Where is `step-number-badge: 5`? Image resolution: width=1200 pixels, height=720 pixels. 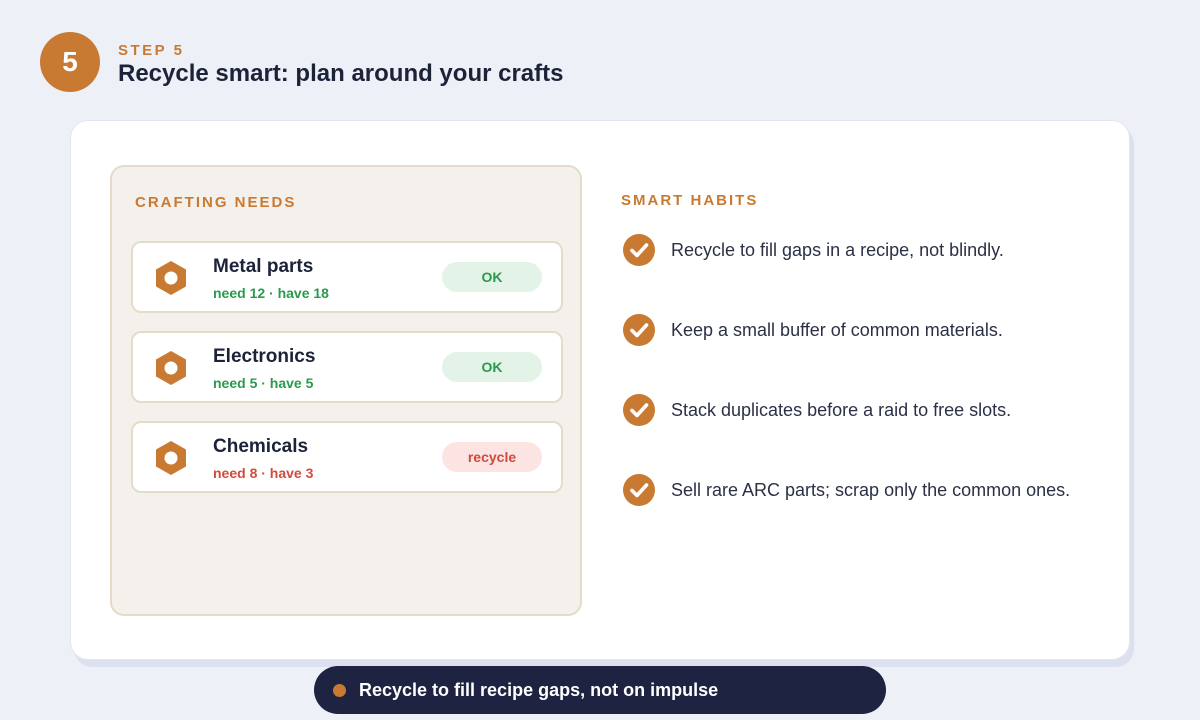
step-number-badge: 5 is located at coordinates (70, 62).